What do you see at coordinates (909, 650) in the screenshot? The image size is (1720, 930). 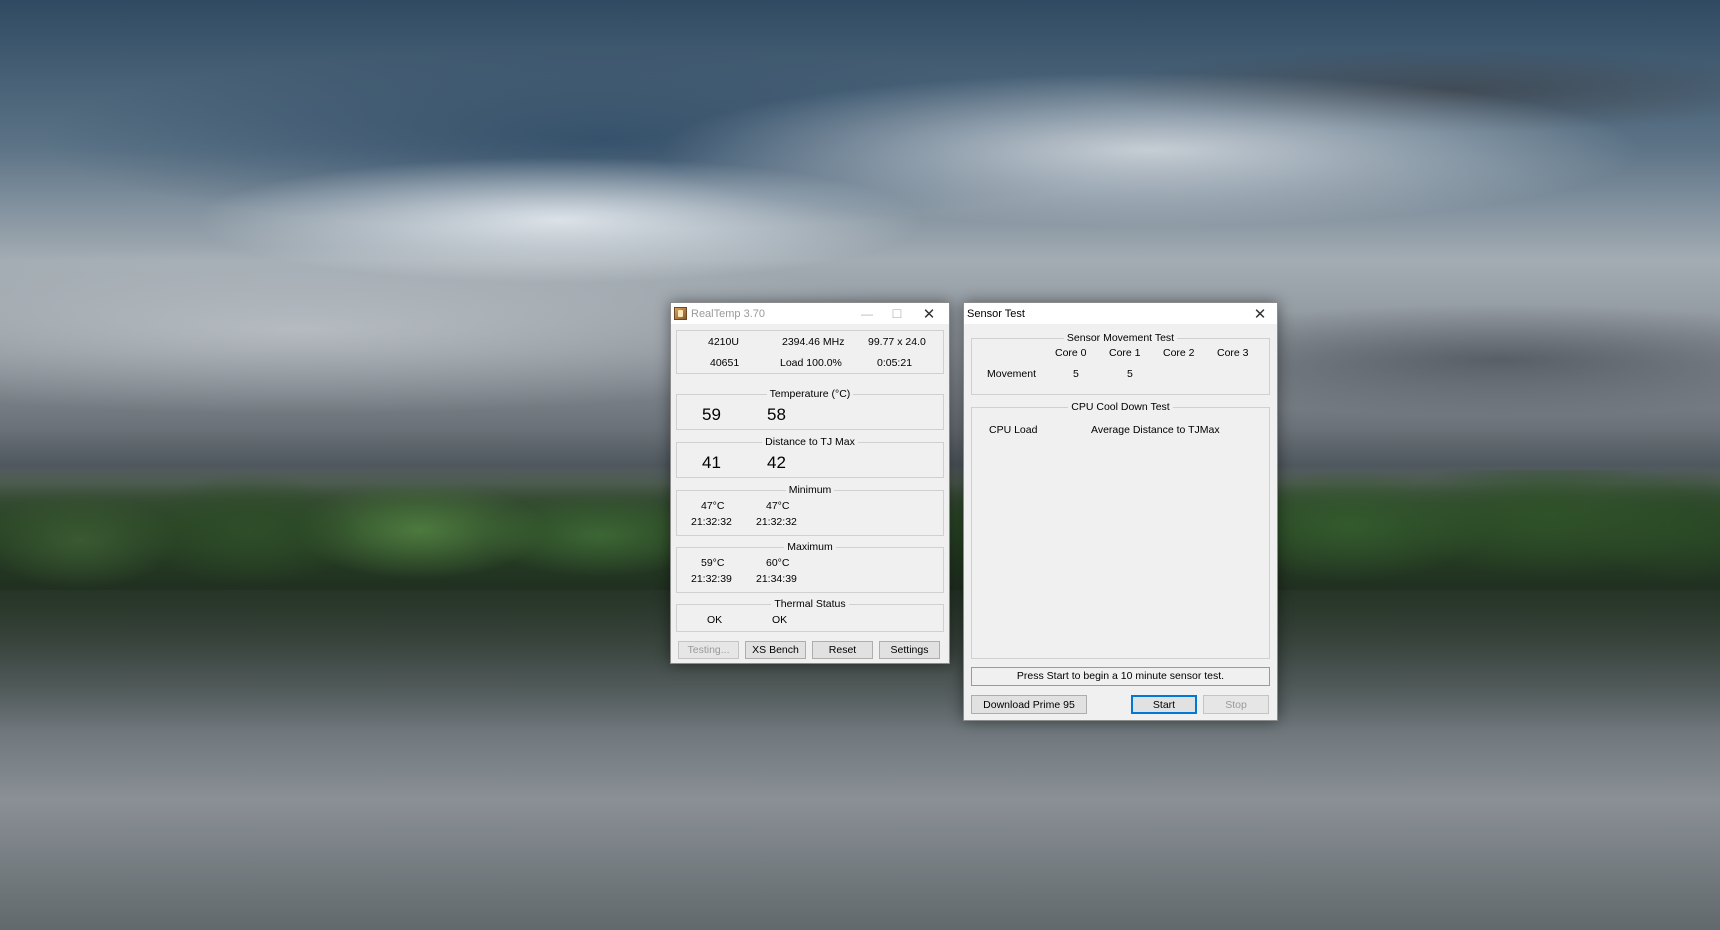 I see `settings-button: Settings` at bounding box center [909, 650].